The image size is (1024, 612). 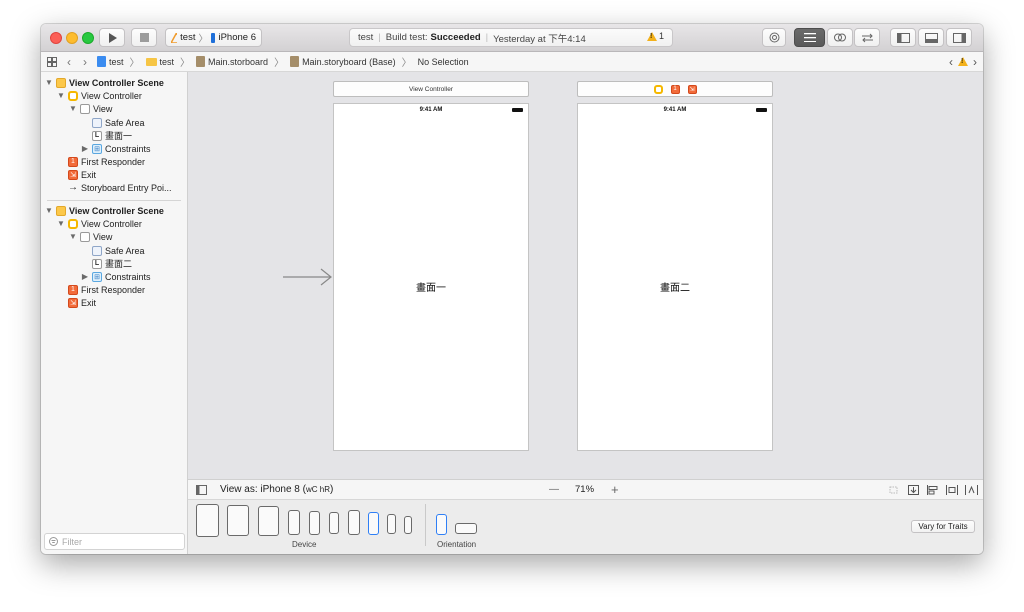 I want to click on device-iphone-xs-max, so click(x=294, y=522).